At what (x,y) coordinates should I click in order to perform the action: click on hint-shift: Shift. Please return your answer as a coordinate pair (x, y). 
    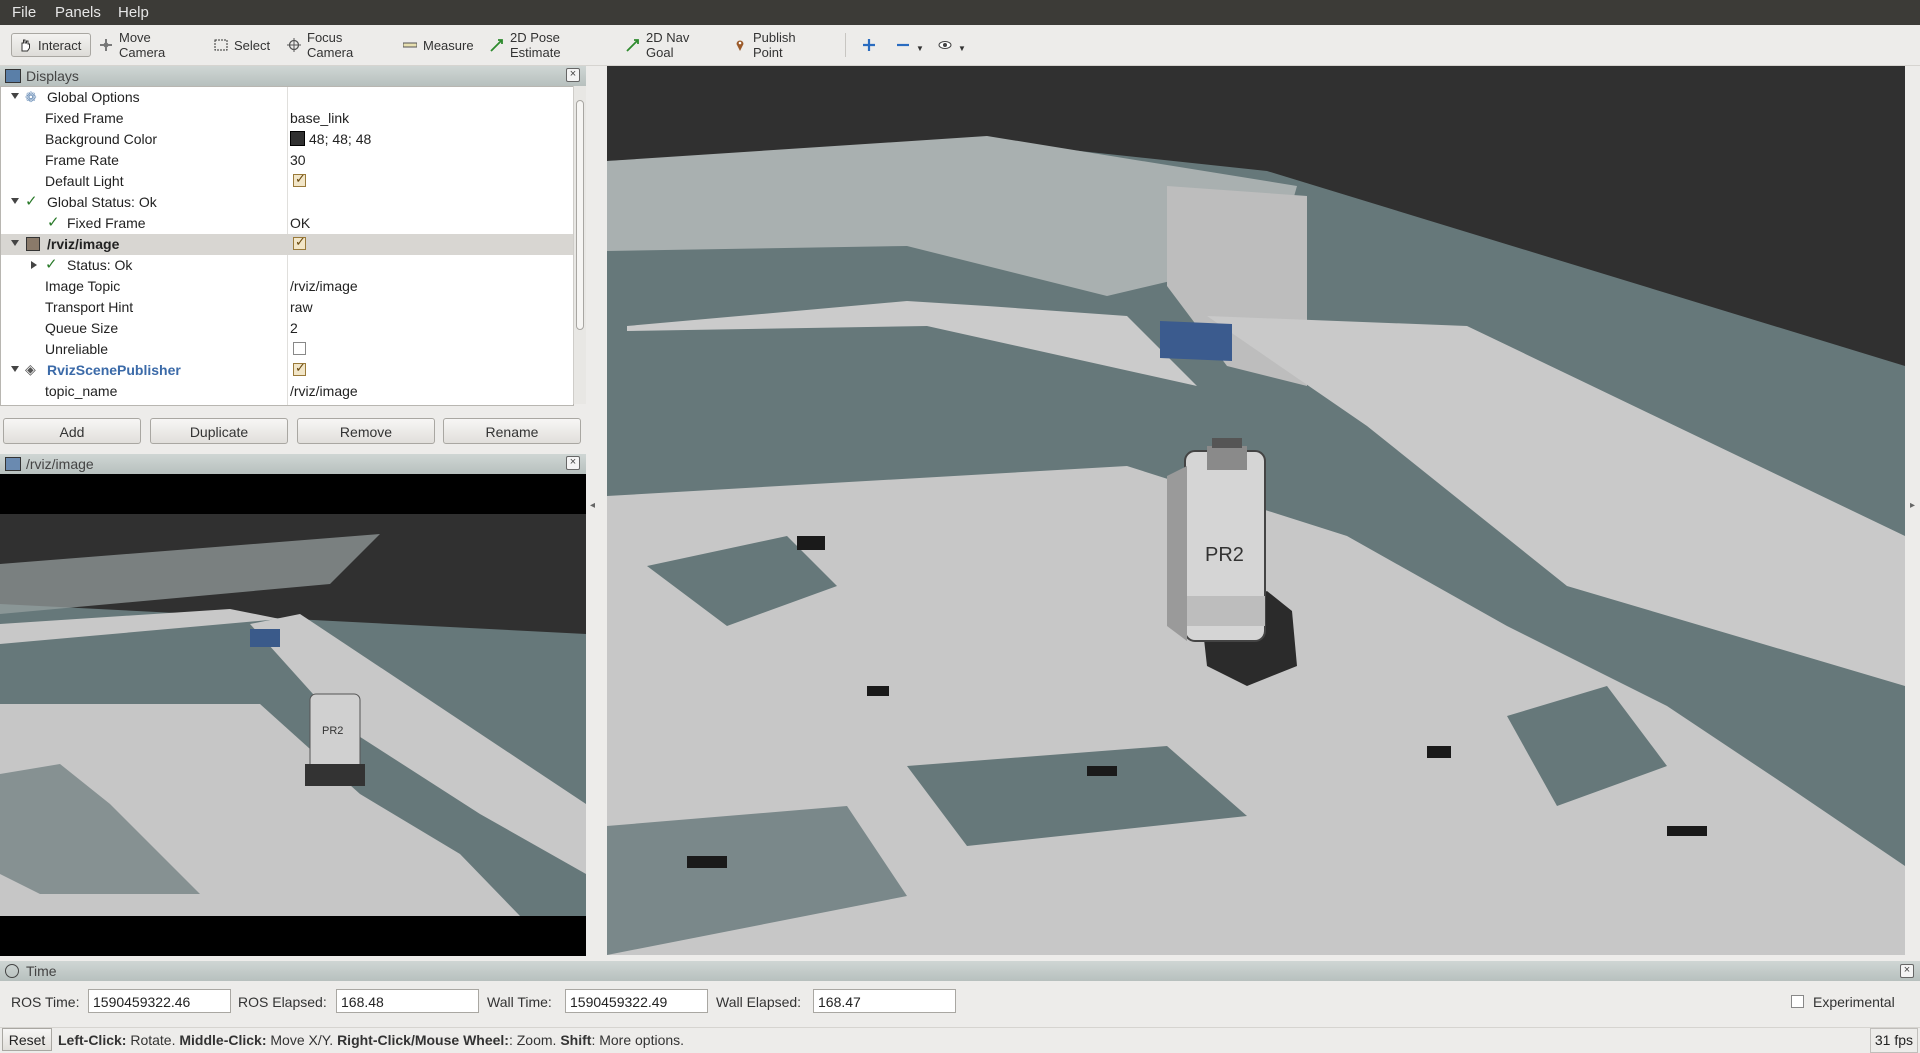
    Looking at the image, I should click on (576, 1040).